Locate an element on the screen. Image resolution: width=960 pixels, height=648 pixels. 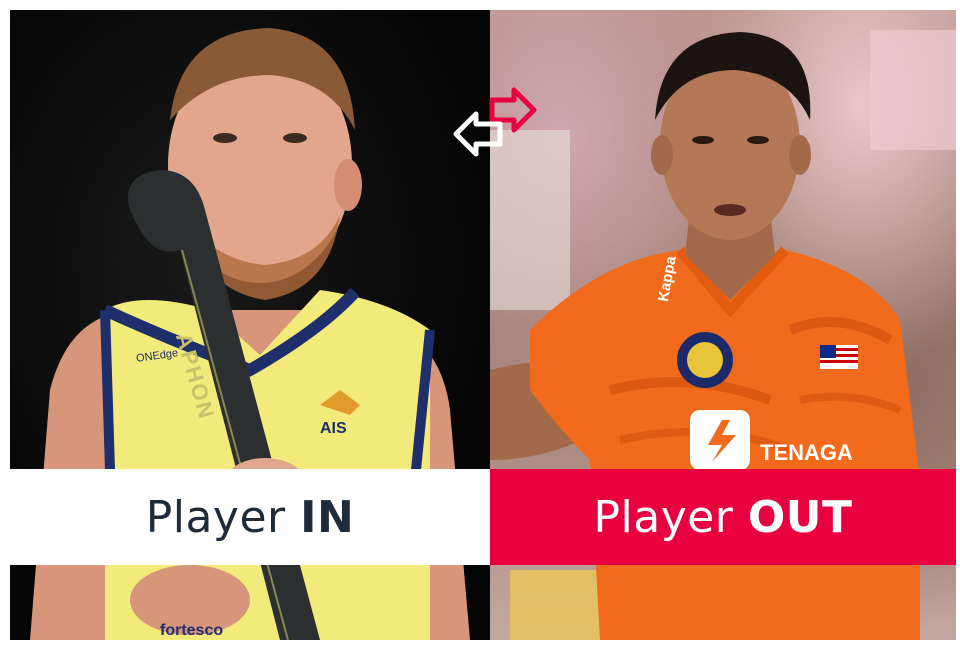
swap-arrows-icon is located at coordinates (495, 122).